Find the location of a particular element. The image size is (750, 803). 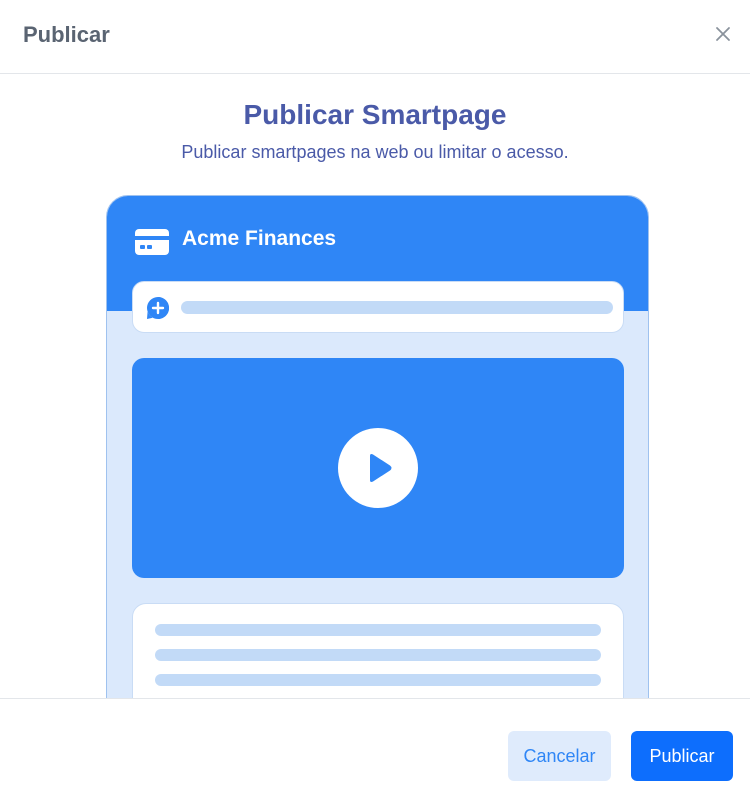

close-icon is located at coordinates (723, 34).